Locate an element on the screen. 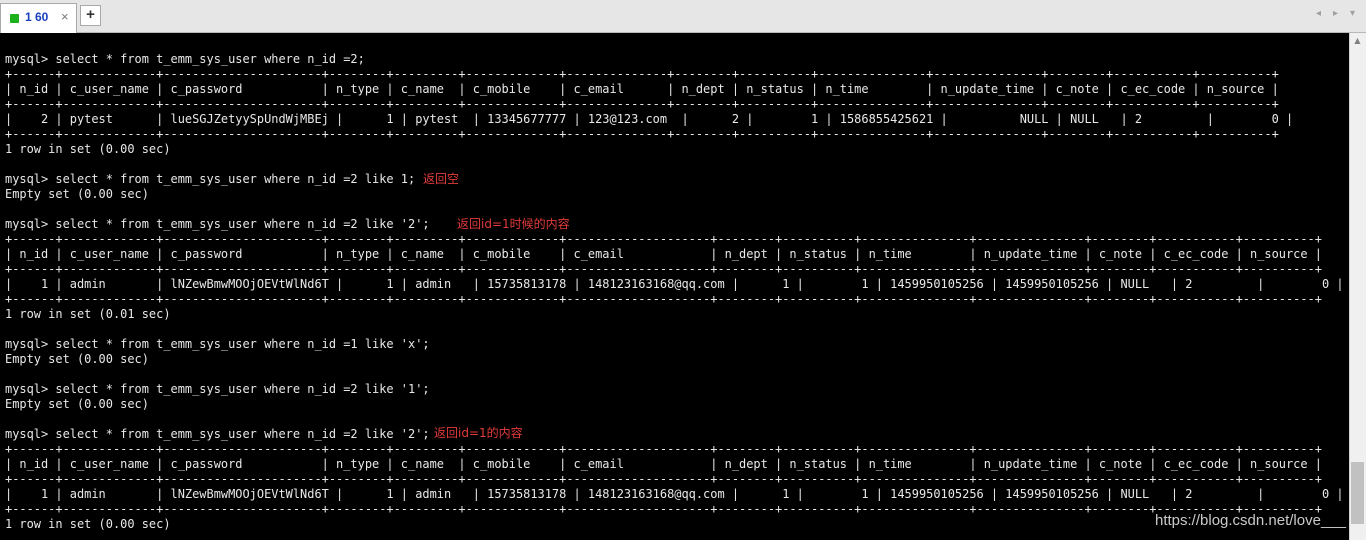 The height and width of the screenshot is (540, 1366). watermark: https://blog.csdn.net/love___ is located at coordinates (1250, 520).